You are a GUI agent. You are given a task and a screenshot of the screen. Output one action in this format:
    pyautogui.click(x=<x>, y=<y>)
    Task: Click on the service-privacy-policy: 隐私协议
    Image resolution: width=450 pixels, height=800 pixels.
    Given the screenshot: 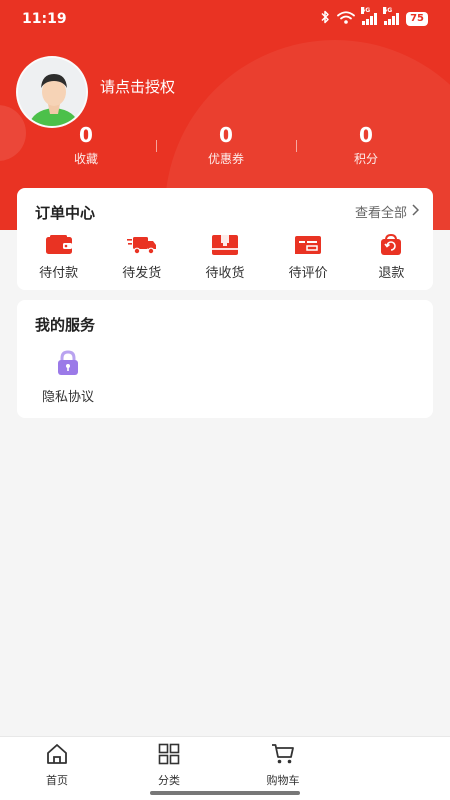 What is the action you would take?
    pyautogui.click(x=68, y=377)
    